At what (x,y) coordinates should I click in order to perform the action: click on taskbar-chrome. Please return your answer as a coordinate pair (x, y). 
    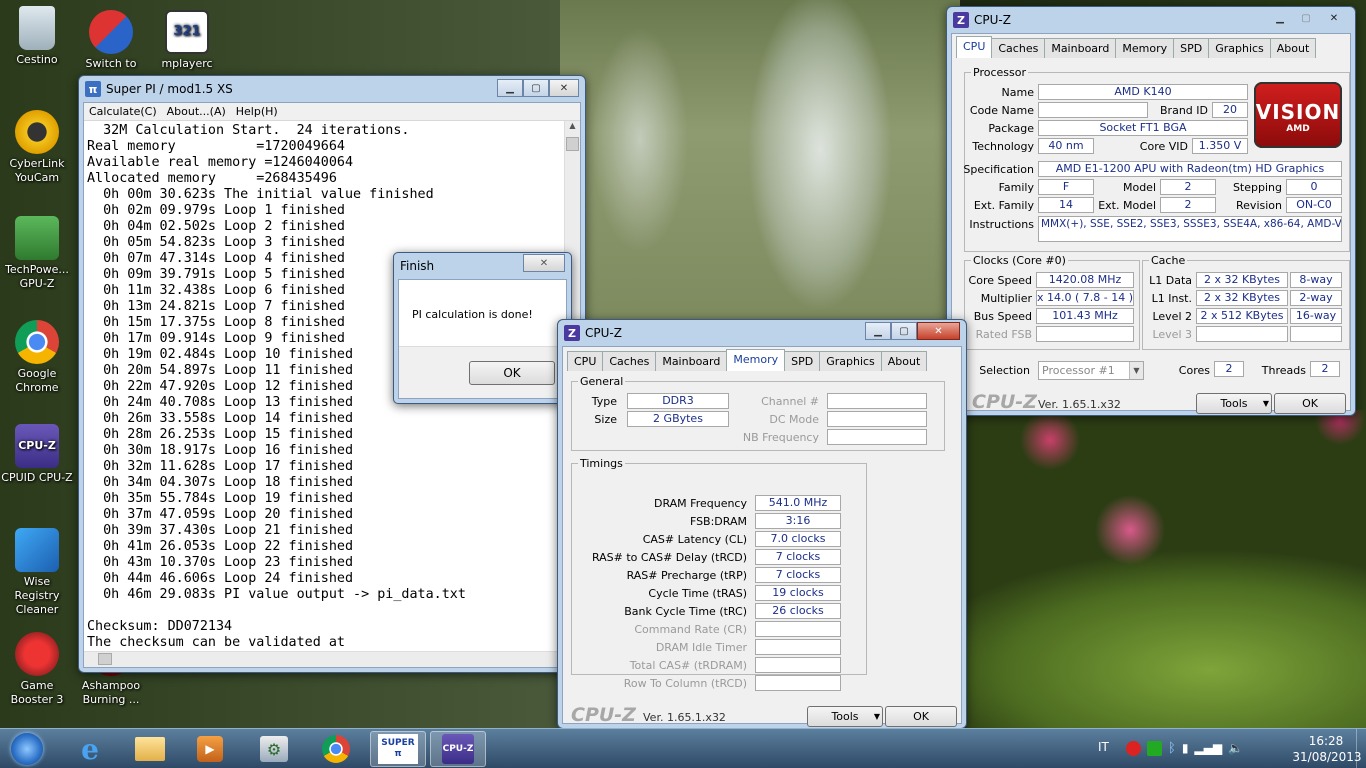
    Looking at the image, I should click on (336, 749).